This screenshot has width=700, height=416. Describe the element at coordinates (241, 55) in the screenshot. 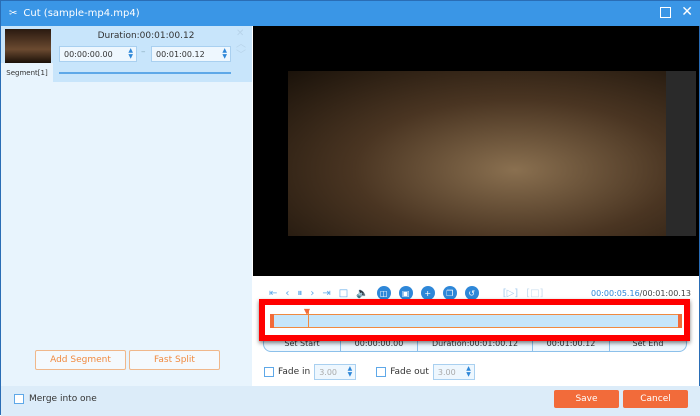

I see `move-down-icon: ﹀` at that location.